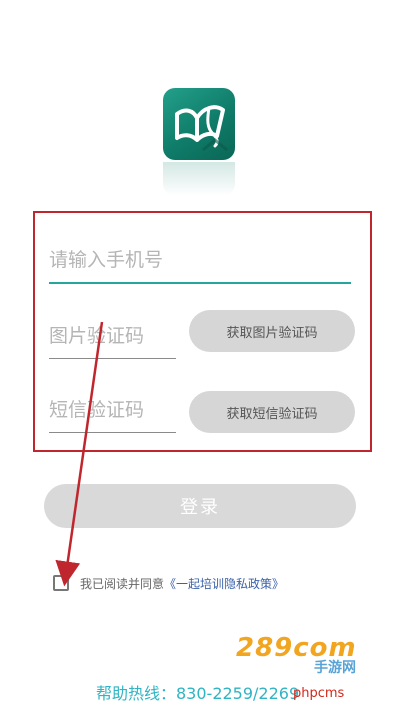  I want to click on app-logo, so click(200, 125).